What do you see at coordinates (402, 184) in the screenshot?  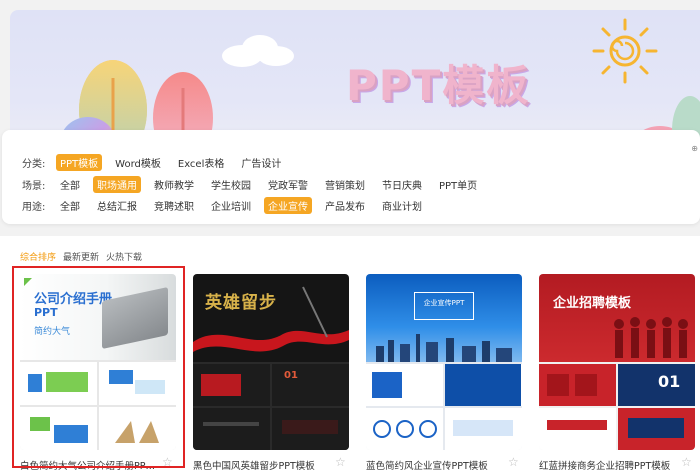 I see `filter-scene-festival: 节日庆典` at bounding box center [402, 184].